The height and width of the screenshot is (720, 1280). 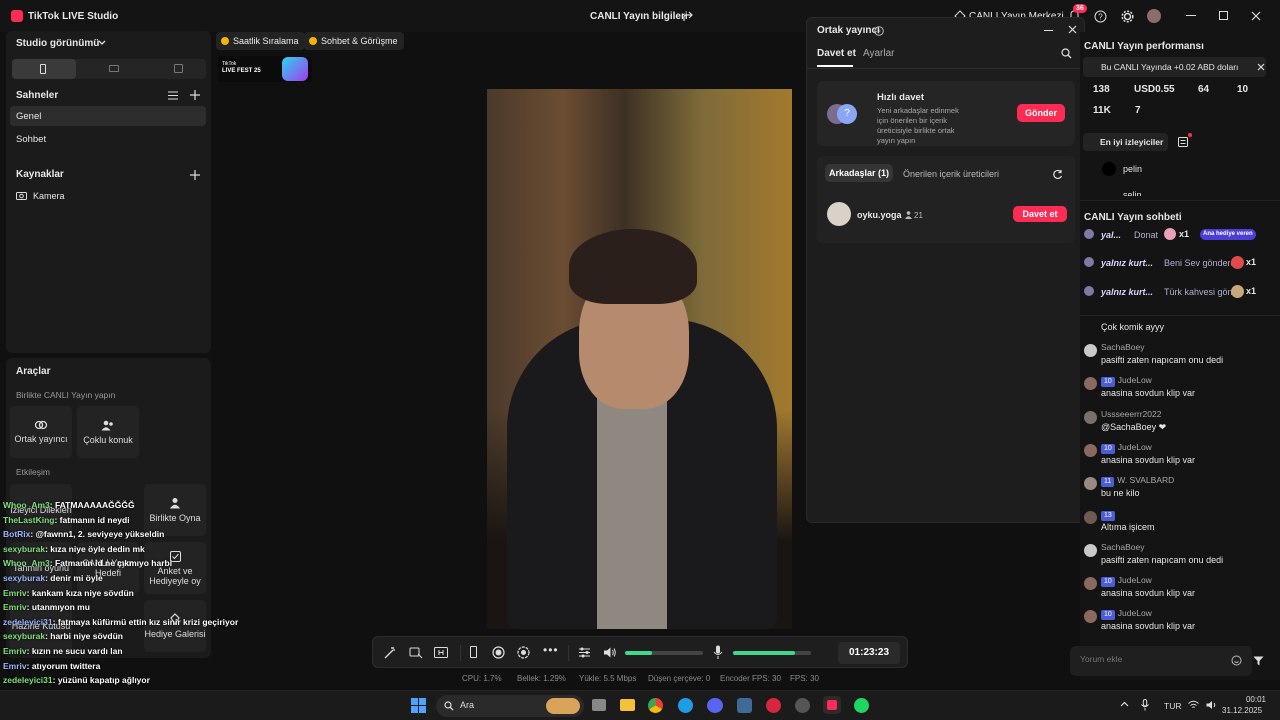 I want to click on more-options-icon: •••, so click(x=551, y=650).